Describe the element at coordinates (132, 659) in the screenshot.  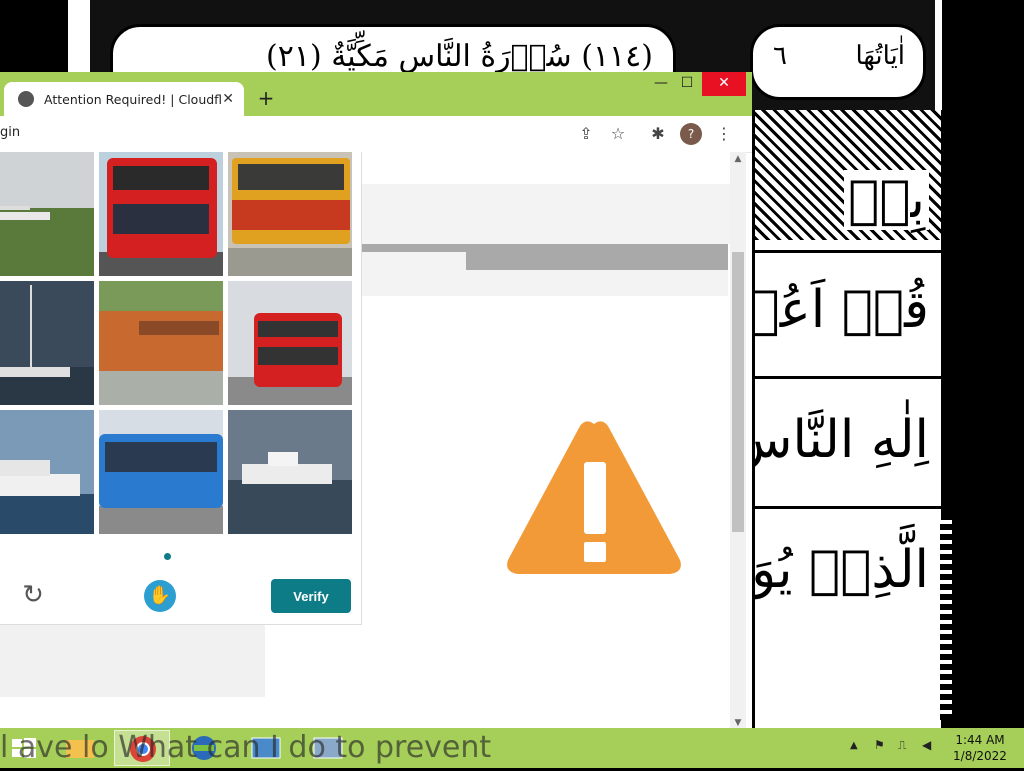
I see `page-lower-panel` at that location.